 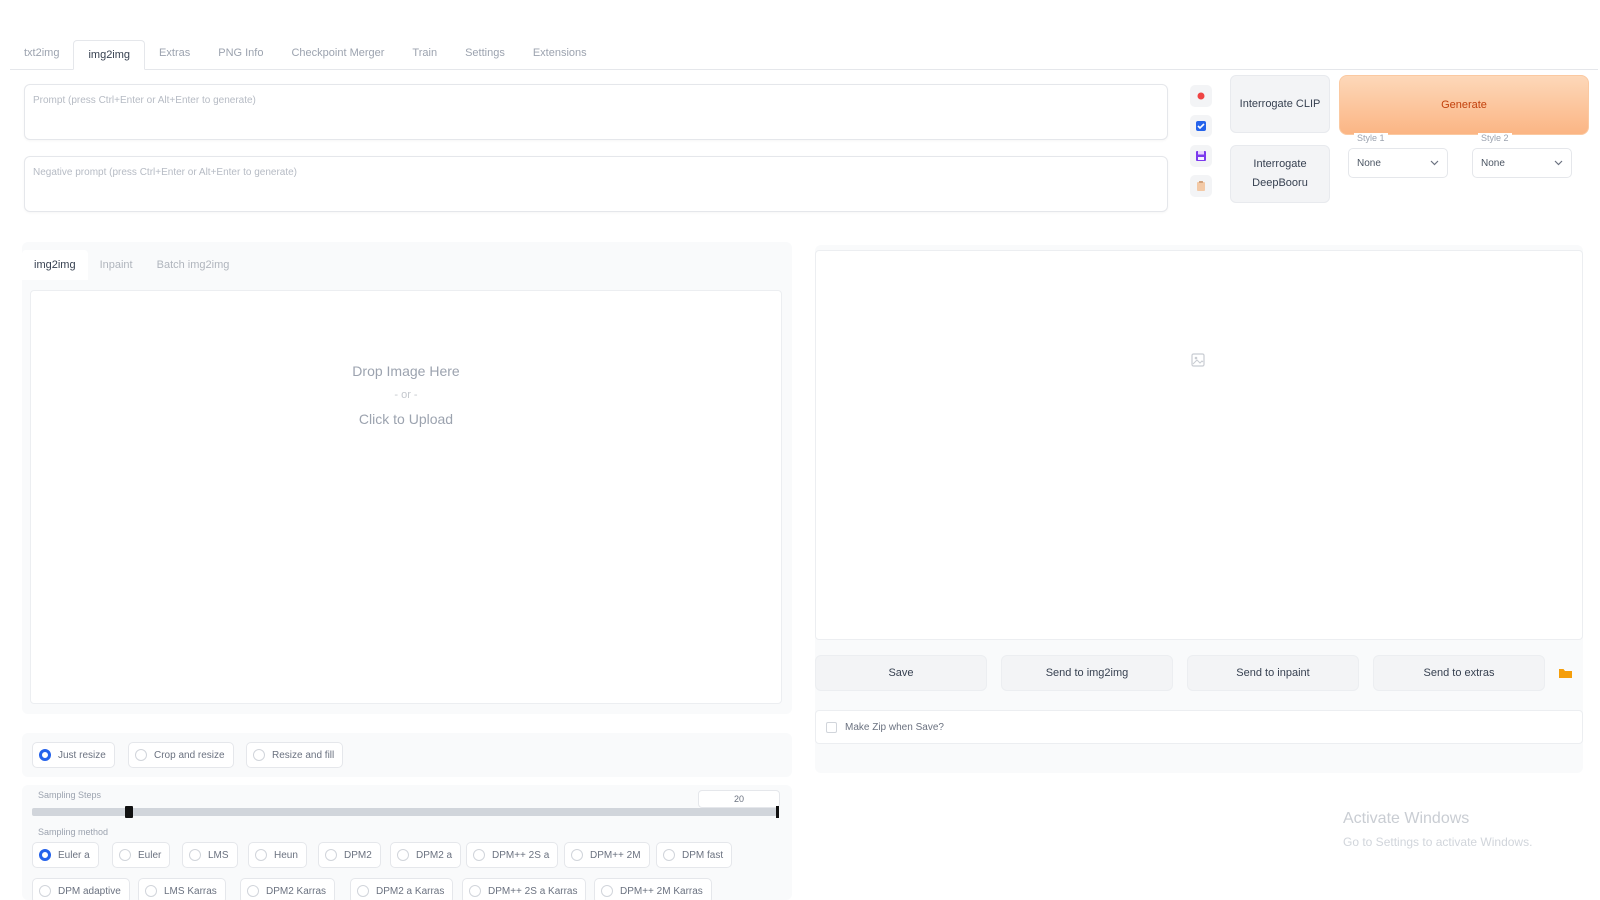 I want to click on style-1-value: None, so click(x=1369, y=163).